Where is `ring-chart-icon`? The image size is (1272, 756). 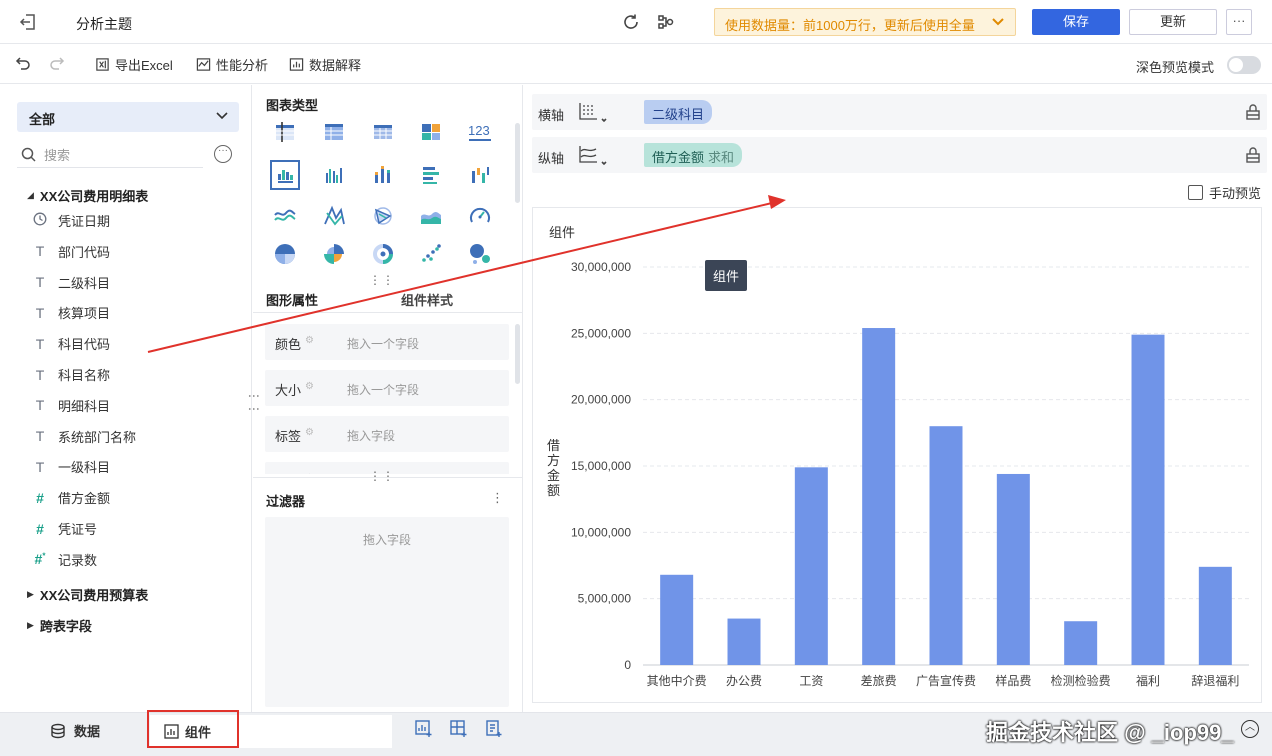
ring-chart-icon is located at coordinates (383, 254).